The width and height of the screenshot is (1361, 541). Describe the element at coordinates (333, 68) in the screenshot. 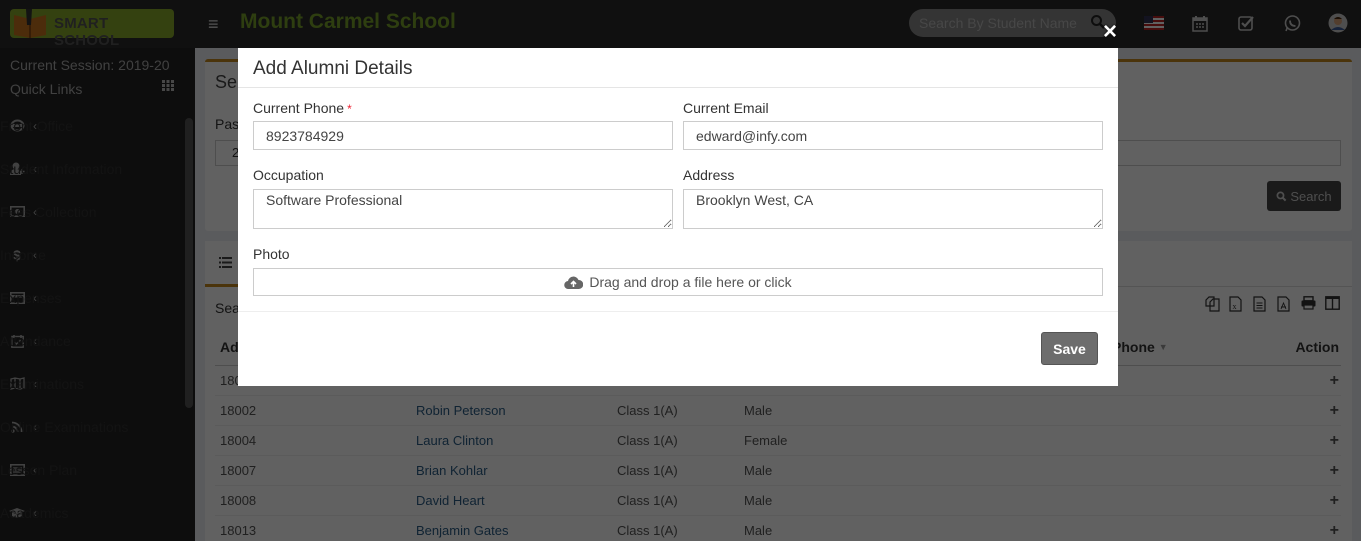

I see `modal-title: Add Alumni Details` at that location.